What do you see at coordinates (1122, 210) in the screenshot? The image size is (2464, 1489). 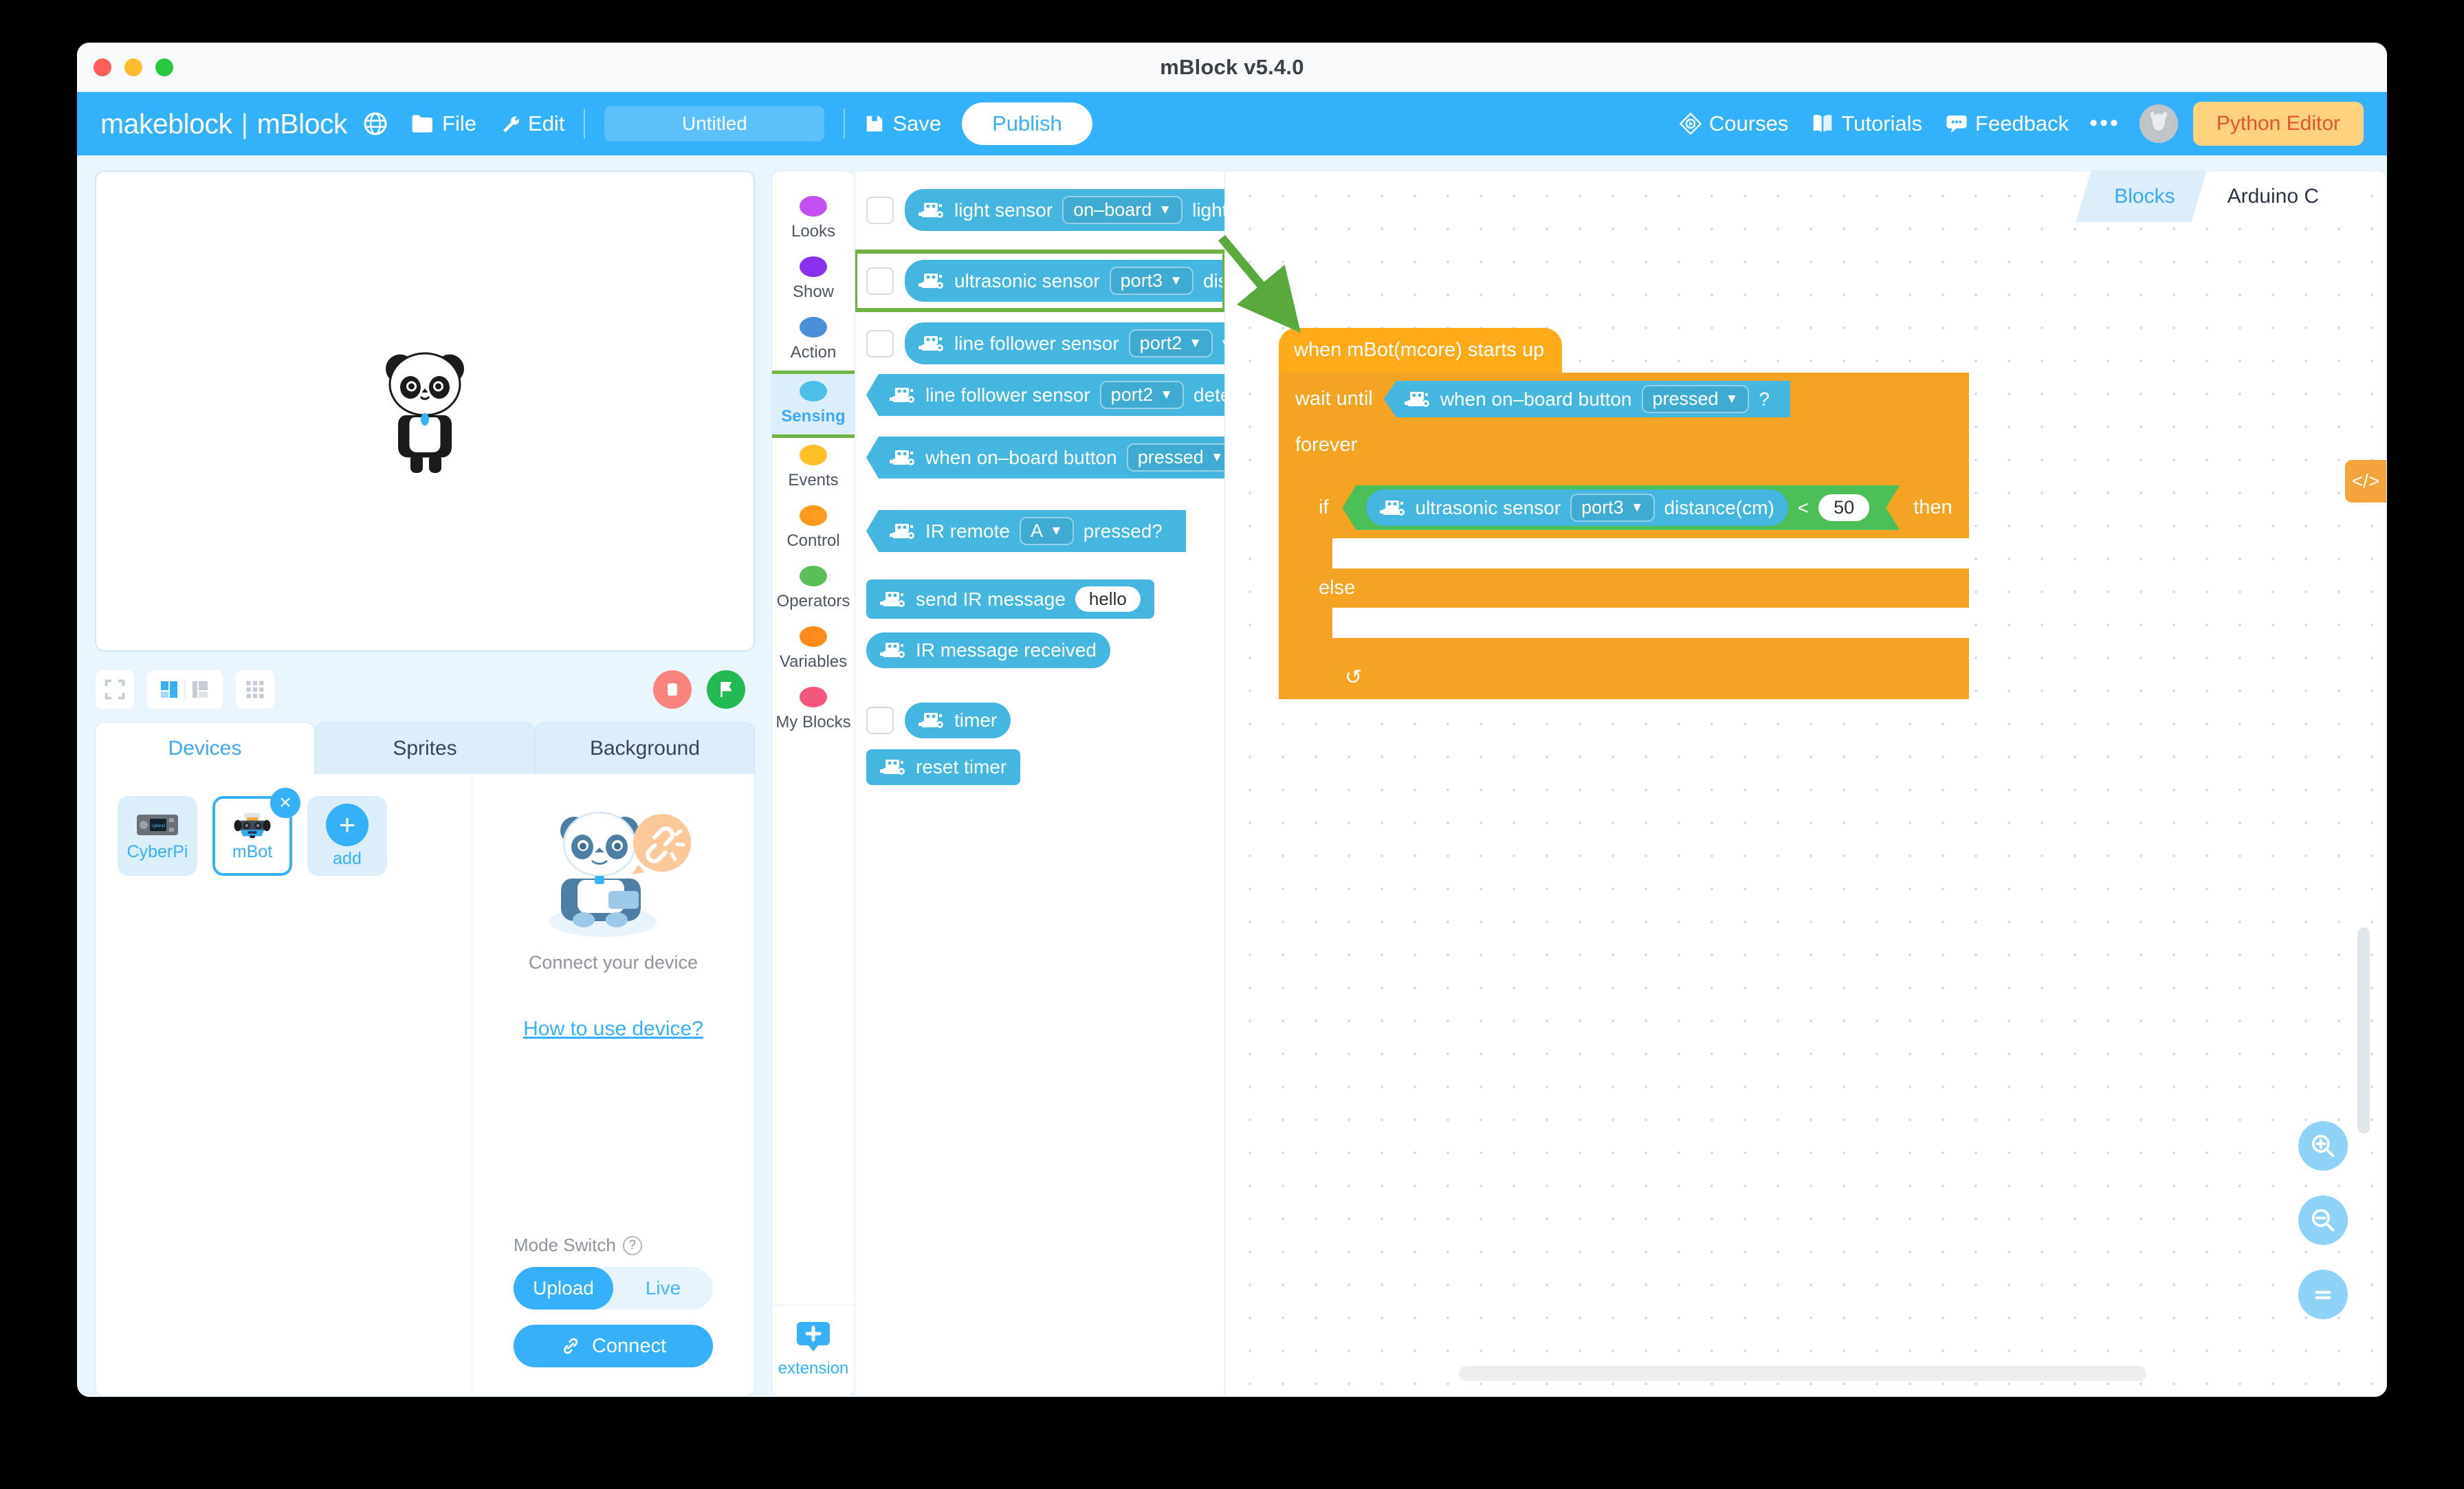 I see `block-dropdown-light-sensor: on–board ▼` at bounding box center [1122, 210].